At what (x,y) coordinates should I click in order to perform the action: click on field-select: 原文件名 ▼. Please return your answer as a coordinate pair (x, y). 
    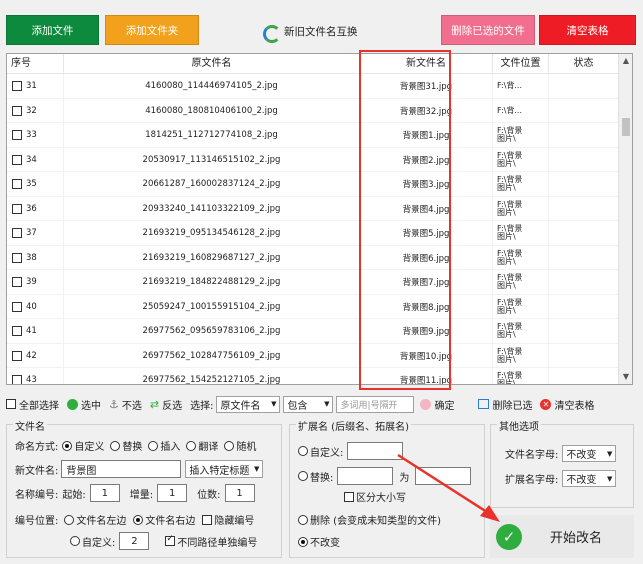
    Looking at the image, I should click on (248, 404).